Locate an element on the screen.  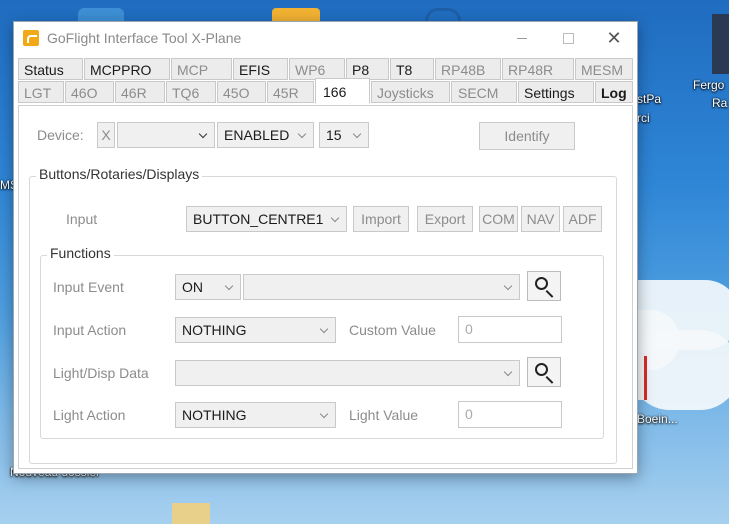
tab-46o: 46O is located at coordinates (89, 92).